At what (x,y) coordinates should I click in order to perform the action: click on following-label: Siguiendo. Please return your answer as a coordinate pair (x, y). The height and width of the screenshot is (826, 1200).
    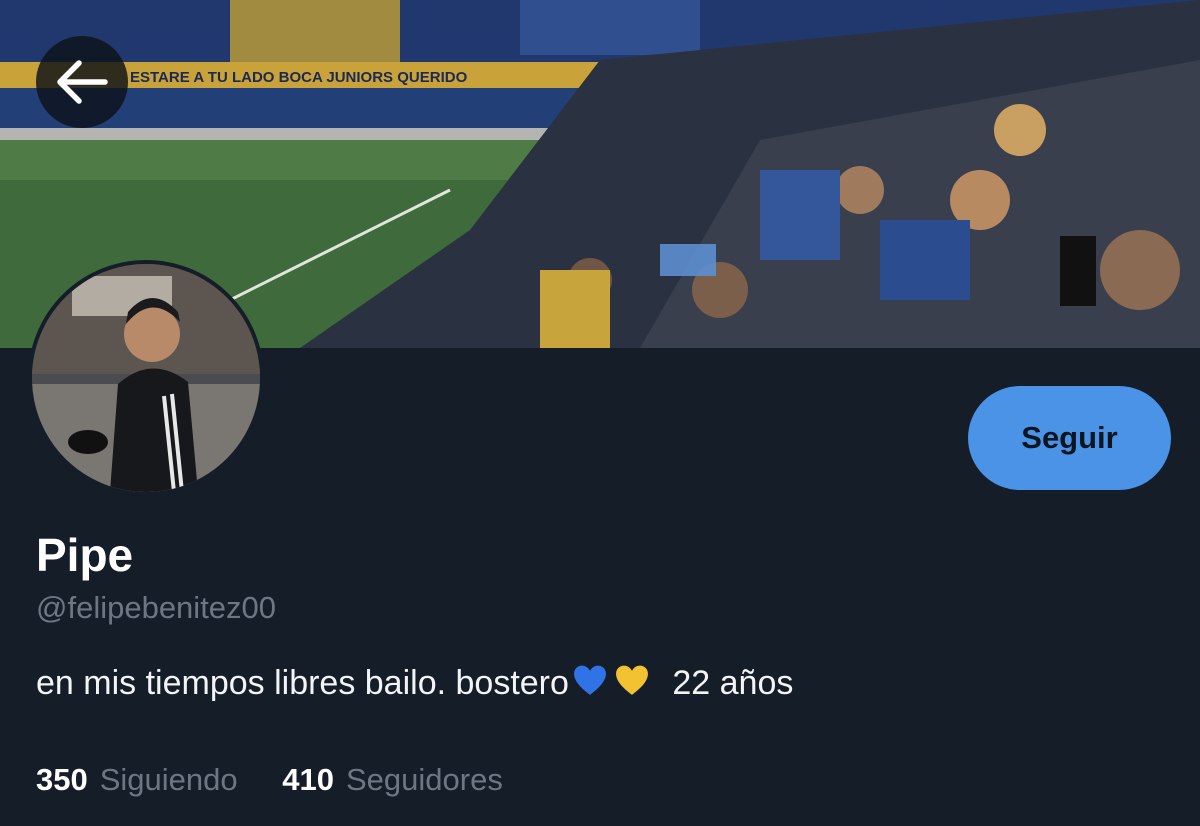
    Looking at the image, I should click on (168, 779).